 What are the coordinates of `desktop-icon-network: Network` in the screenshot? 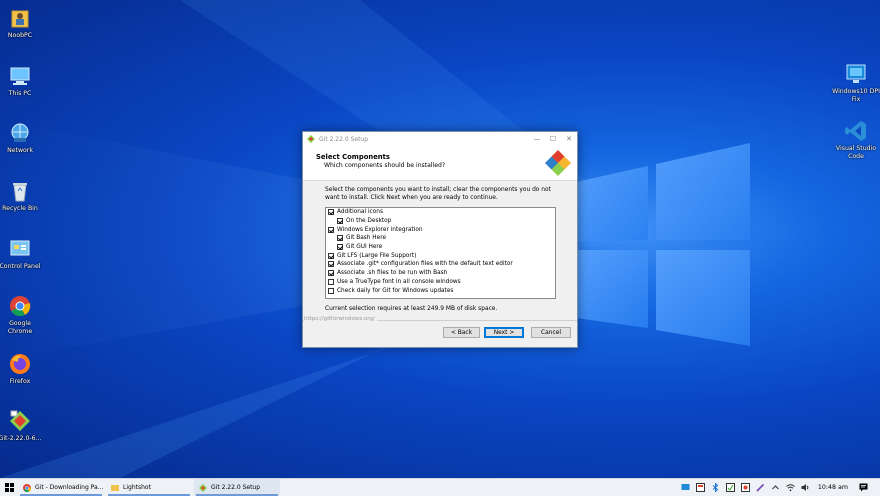 It's located at (22, 138).